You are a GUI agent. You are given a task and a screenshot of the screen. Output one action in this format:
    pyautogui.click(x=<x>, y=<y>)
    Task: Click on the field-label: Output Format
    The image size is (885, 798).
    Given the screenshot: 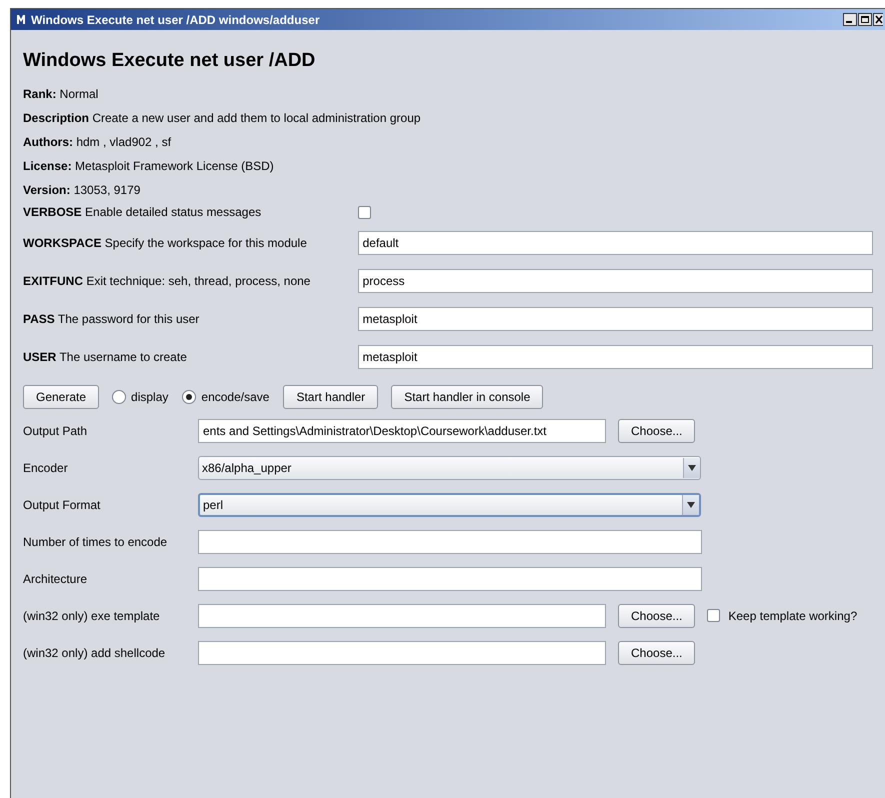 What is the action you would take?
    pyautogui.click(x=62, y=505)
    